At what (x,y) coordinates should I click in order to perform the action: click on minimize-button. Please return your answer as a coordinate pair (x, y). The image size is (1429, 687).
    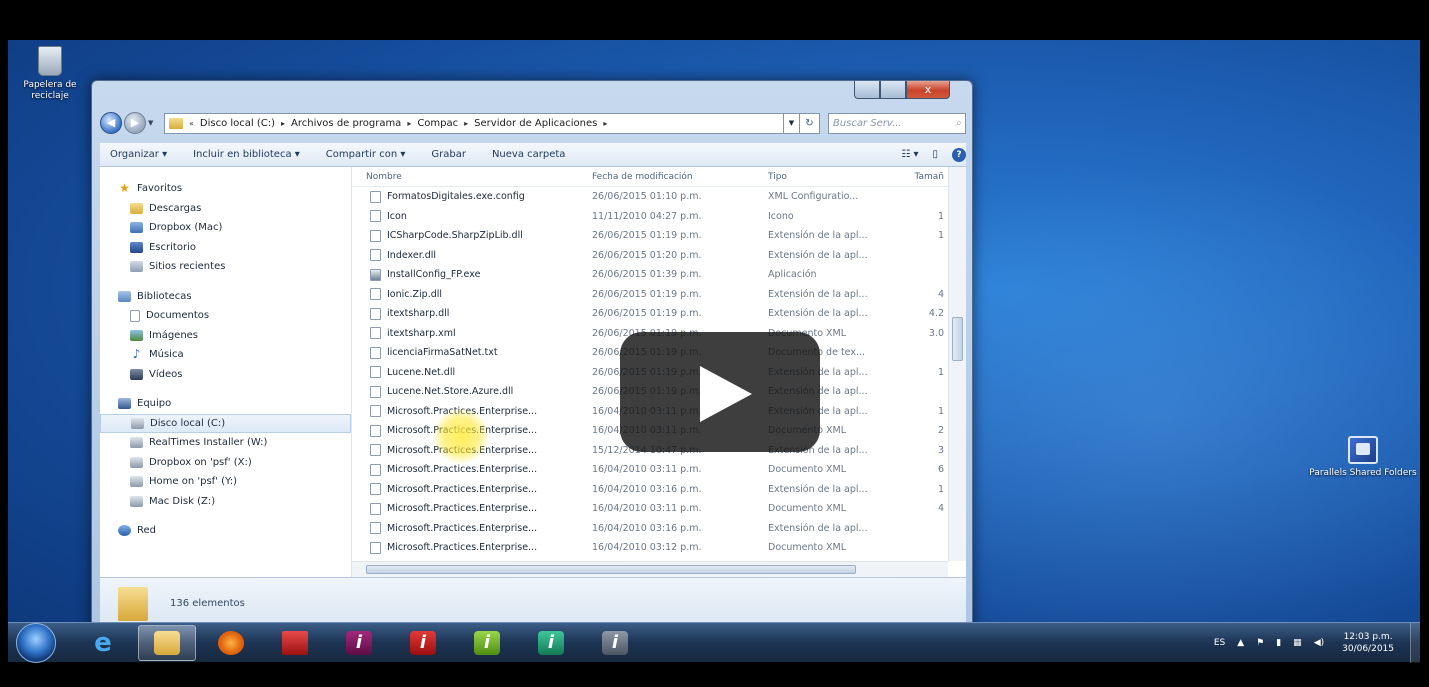
    Looking at the image, I should click on (867, 90).